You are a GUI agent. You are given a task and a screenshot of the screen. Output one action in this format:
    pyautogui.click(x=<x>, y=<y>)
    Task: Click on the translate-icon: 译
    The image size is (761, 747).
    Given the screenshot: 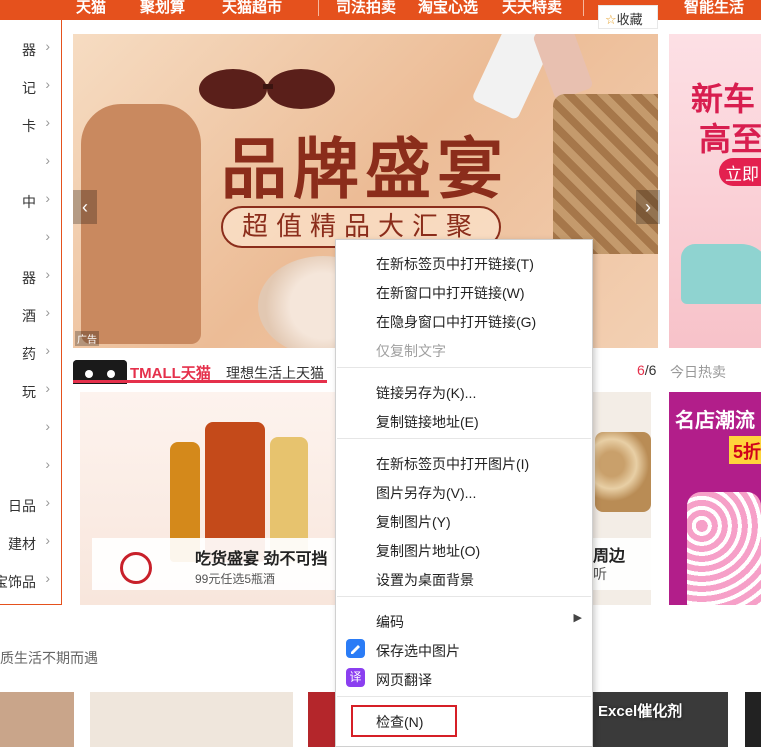 What is the action you would take?
    pyautogui.click(x=355, y=677)
    